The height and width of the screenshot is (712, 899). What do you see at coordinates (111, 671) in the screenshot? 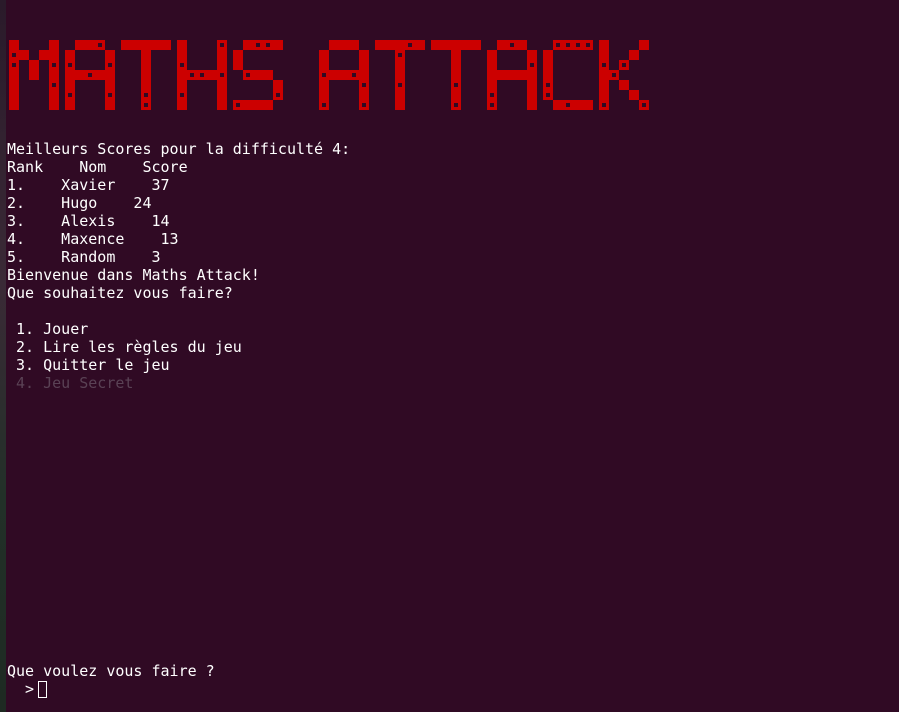
I see `prompt-question: Que voulez vous faire ?` at bounding box center [111, 671].